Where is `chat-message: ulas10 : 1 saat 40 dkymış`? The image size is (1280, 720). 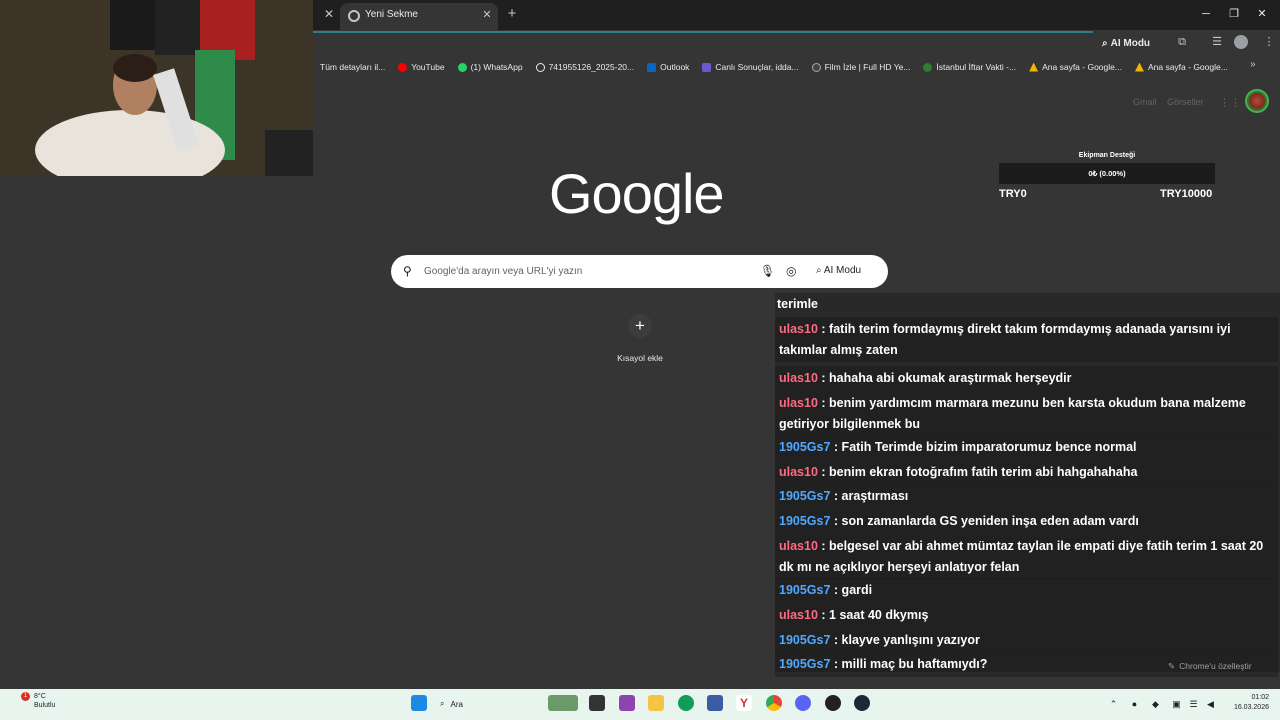 chat-message: ulas10 : 1 saat 40 dkymış is located at coordinates (1026, 615).